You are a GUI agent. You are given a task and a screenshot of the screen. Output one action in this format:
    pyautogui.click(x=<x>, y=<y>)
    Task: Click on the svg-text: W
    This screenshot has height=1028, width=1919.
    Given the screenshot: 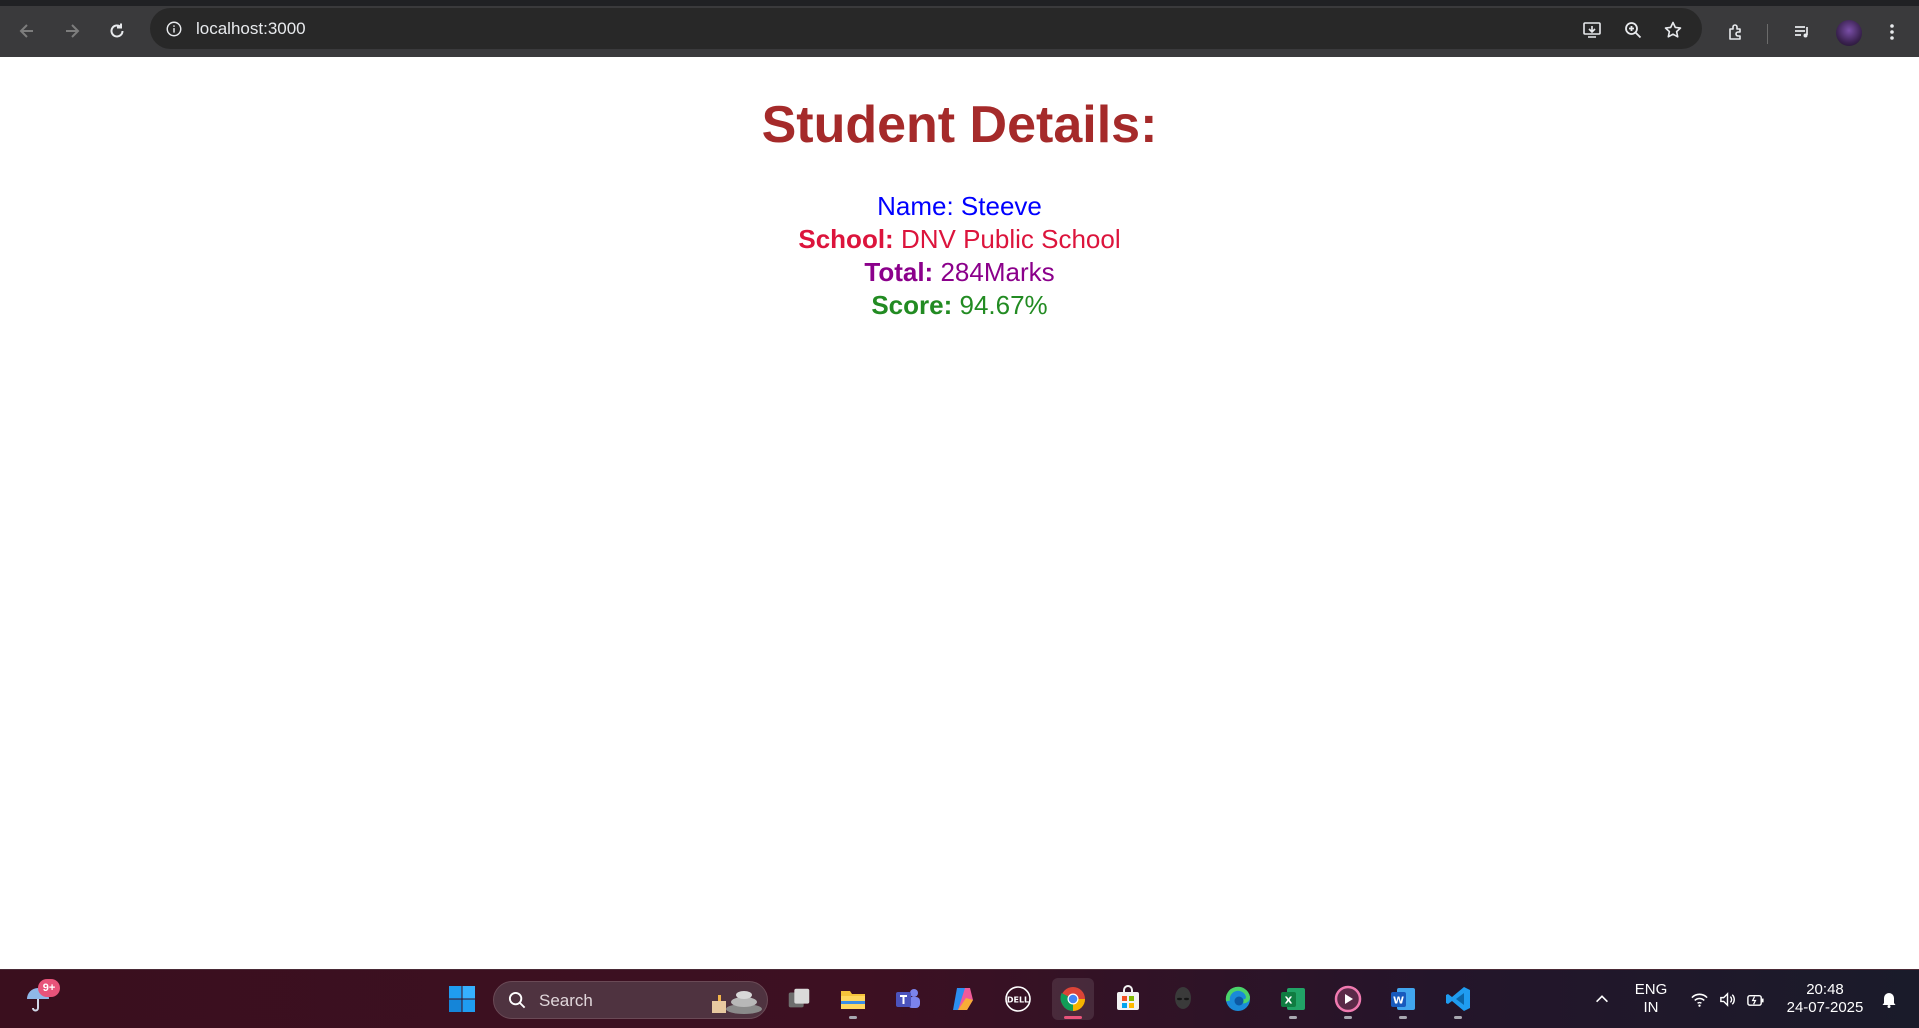 What is the action you would take?
    pyautogui.click(x=1398, y=1001)
    